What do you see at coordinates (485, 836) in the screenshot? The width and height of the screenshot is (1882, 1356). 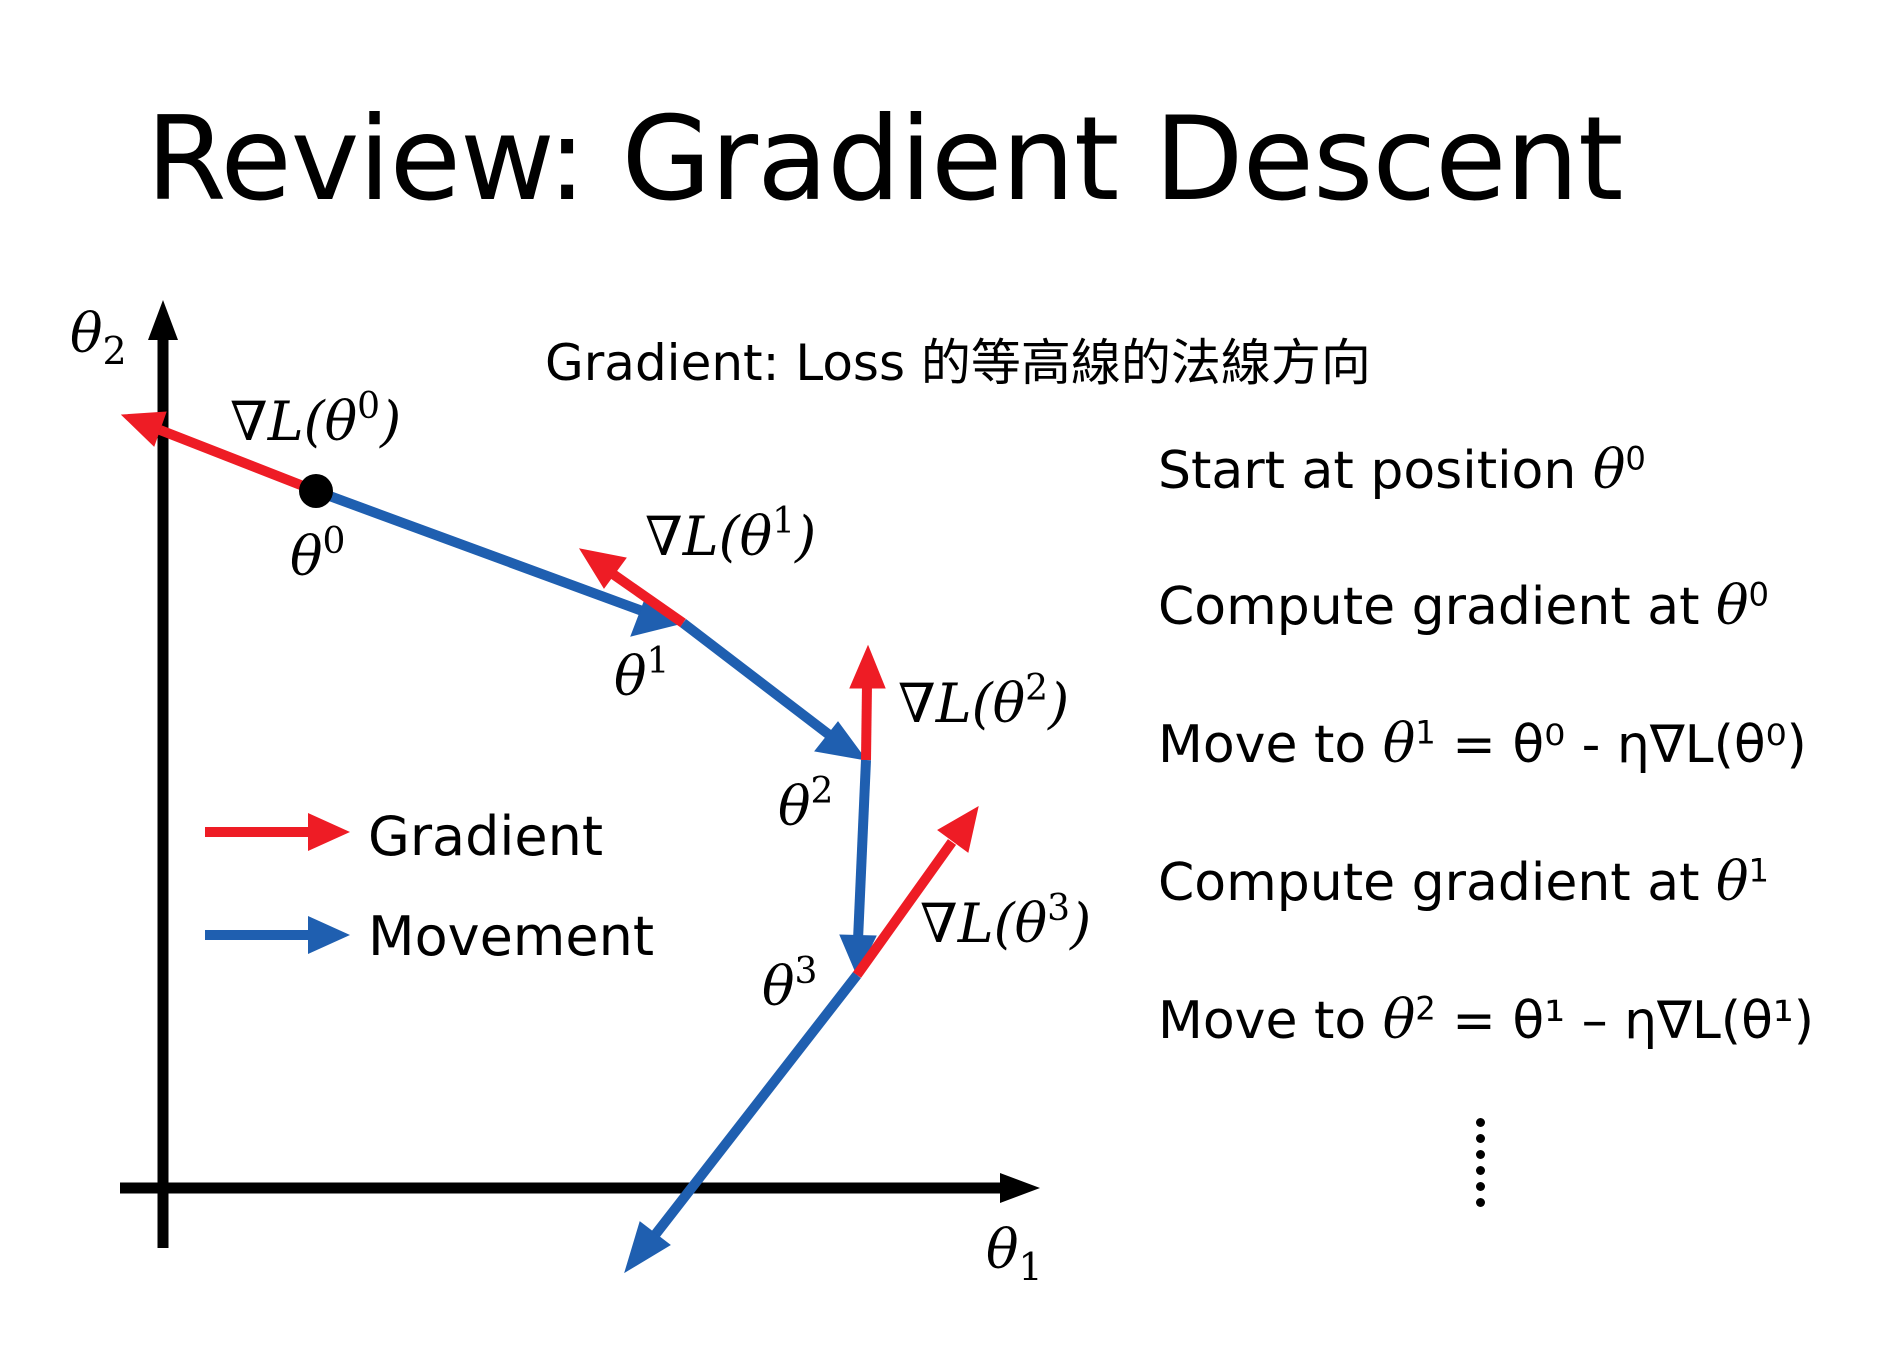 I see `legend-gradient-label: Gradient` at bounding box center [485, 836].